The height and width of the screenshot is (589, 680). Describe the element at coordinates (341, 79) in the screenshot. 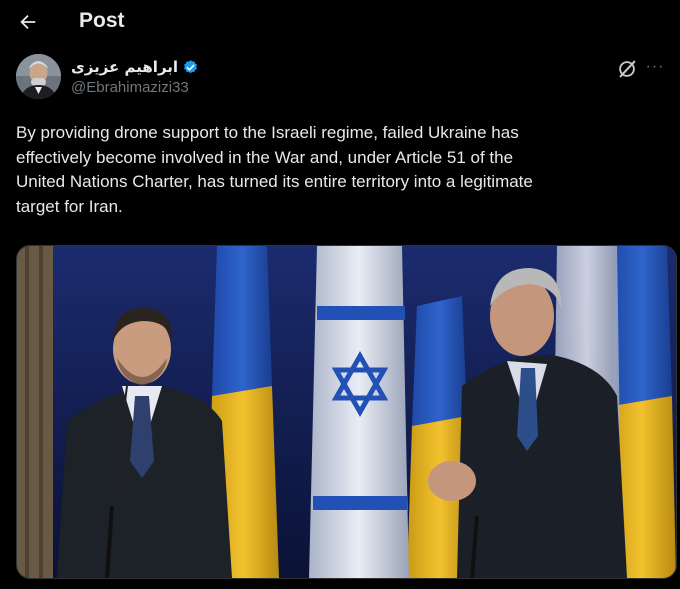

I see `post-author: ابراهیم عزیزی @Ebrahimazizi33 ···` at that location.